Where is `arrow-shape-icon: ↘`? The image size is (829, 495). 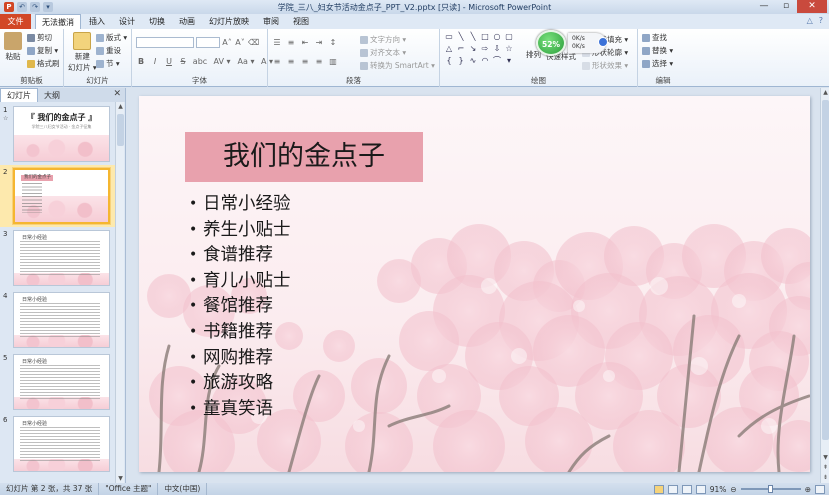 arrow-shape-icon: ↘ is located at coordinates (473, 49).